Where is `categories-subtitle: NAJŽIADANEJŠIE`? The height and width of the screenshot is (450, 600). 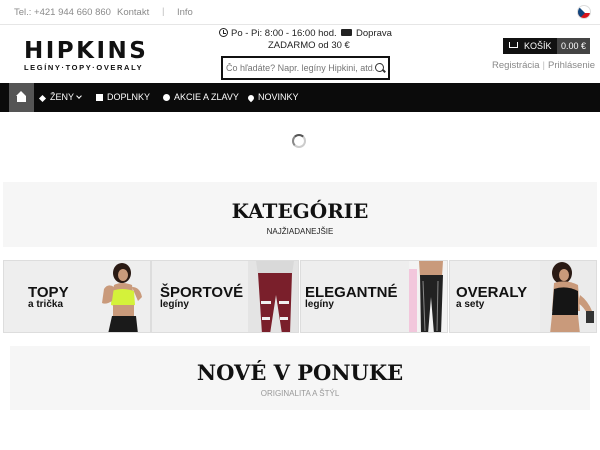
categories-subtitle: NAJŽIADANEJŠIE is located at coordinates (300, 231).